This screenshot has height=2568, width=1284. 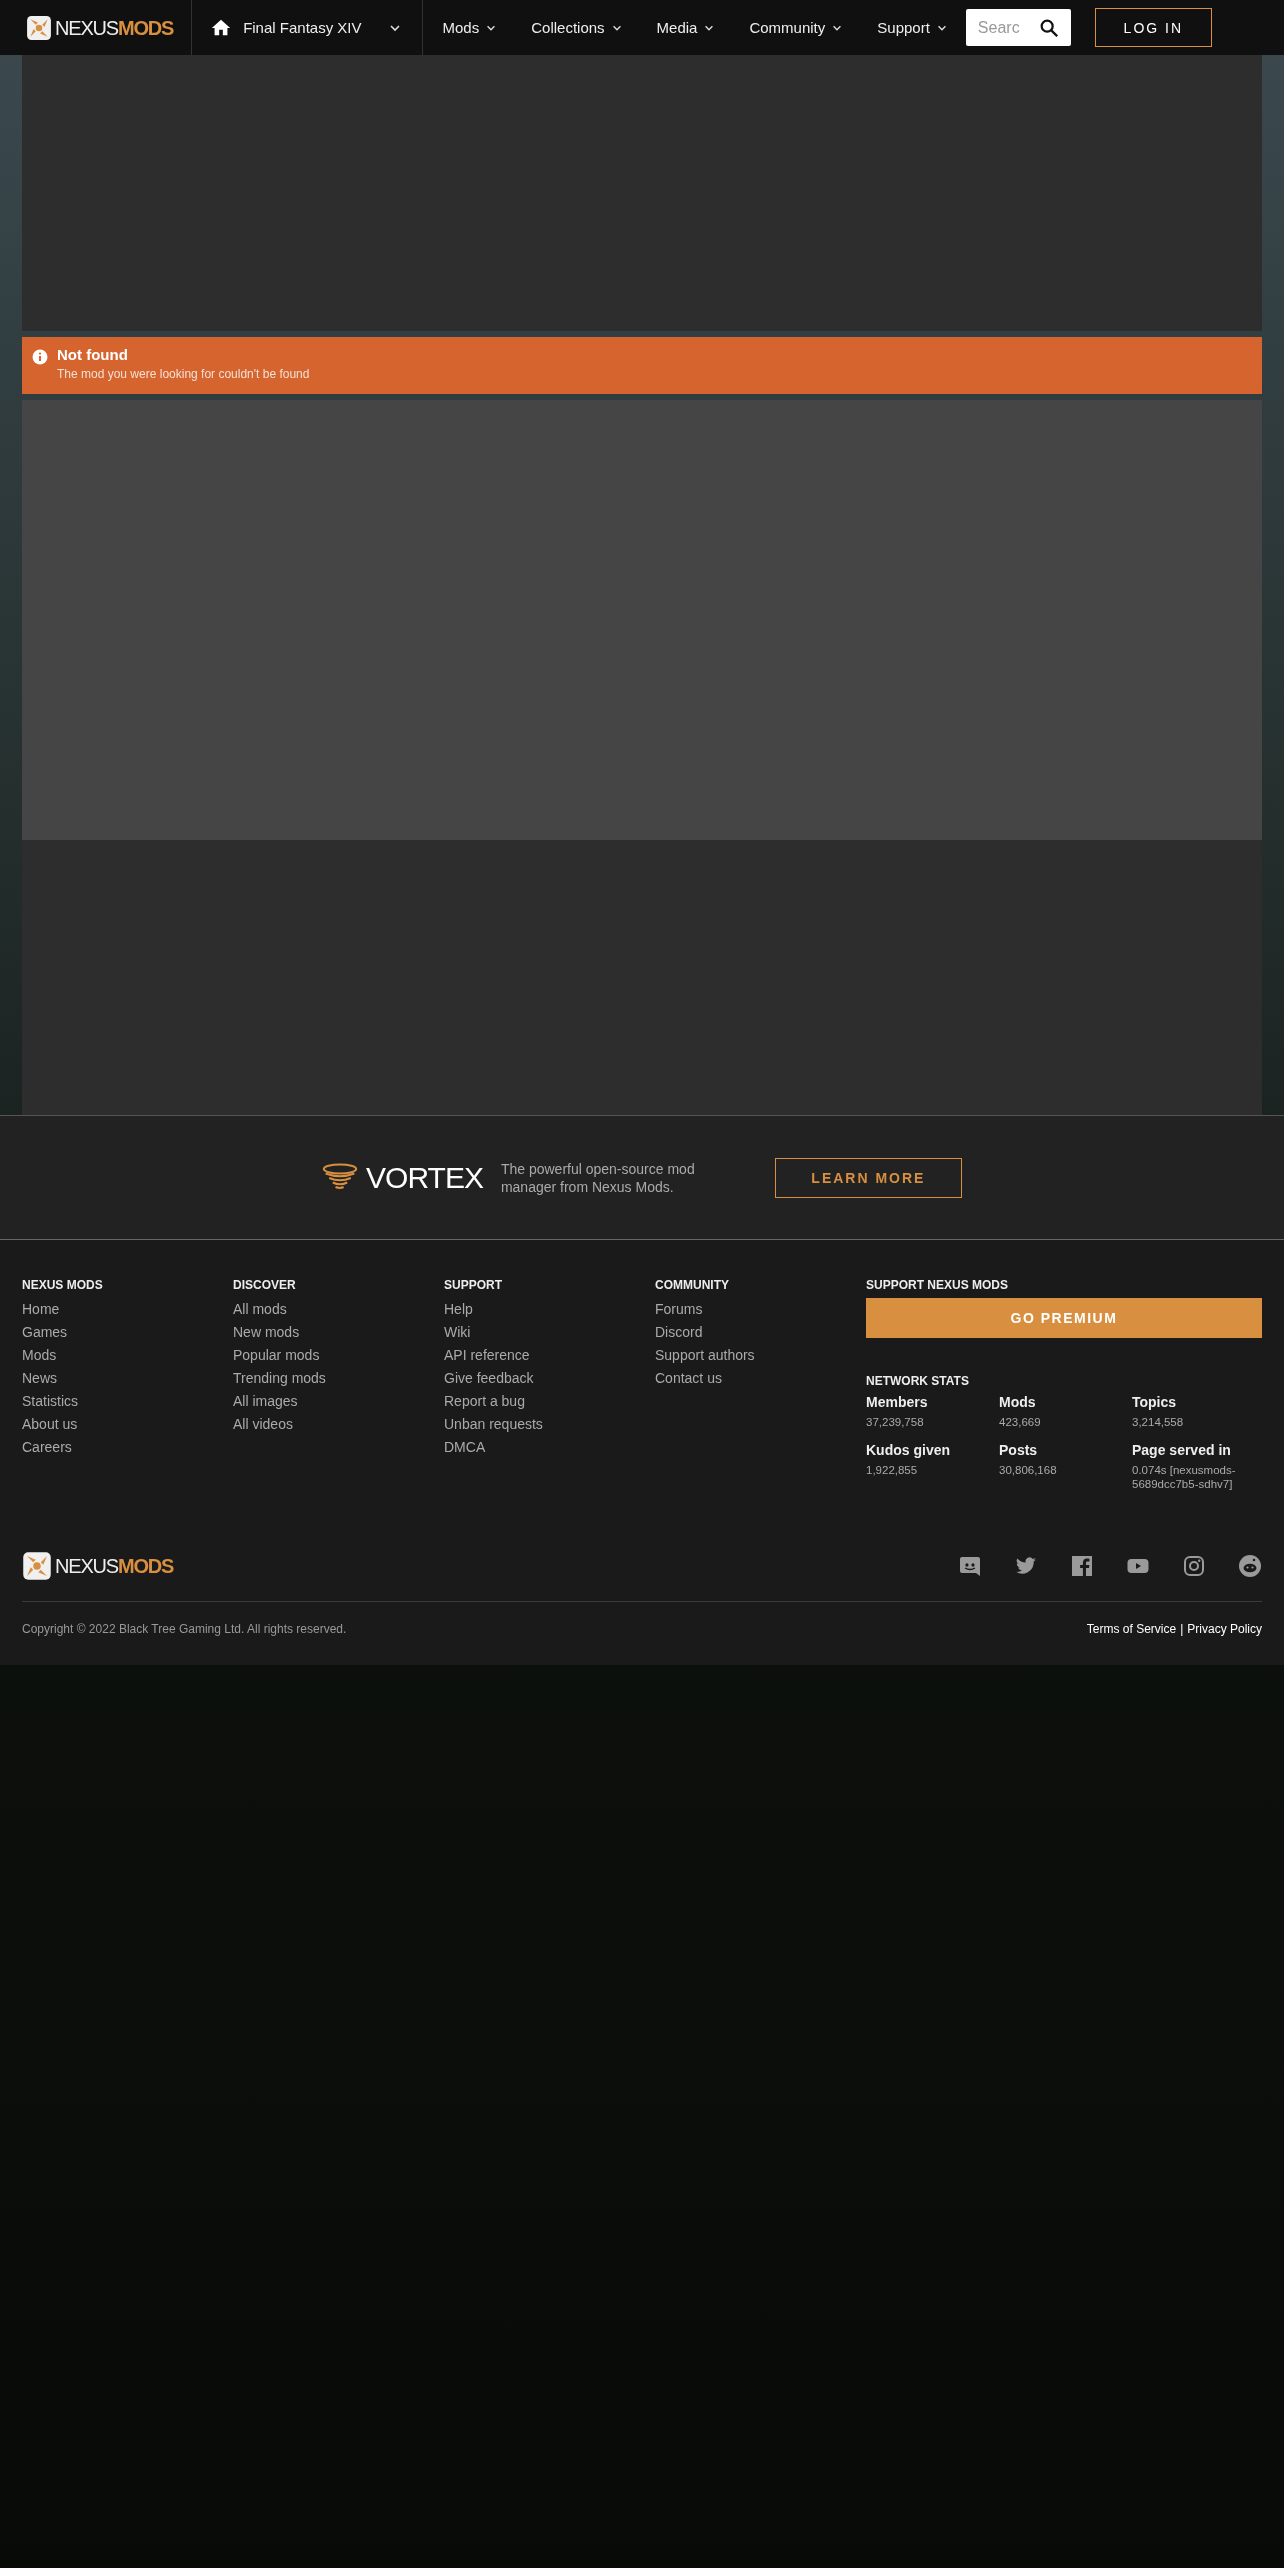 What do you see at coordinates (338, 1378) in the screenshot?
I see `footer-link: Trending mods` at bounding box center [338, 1378].